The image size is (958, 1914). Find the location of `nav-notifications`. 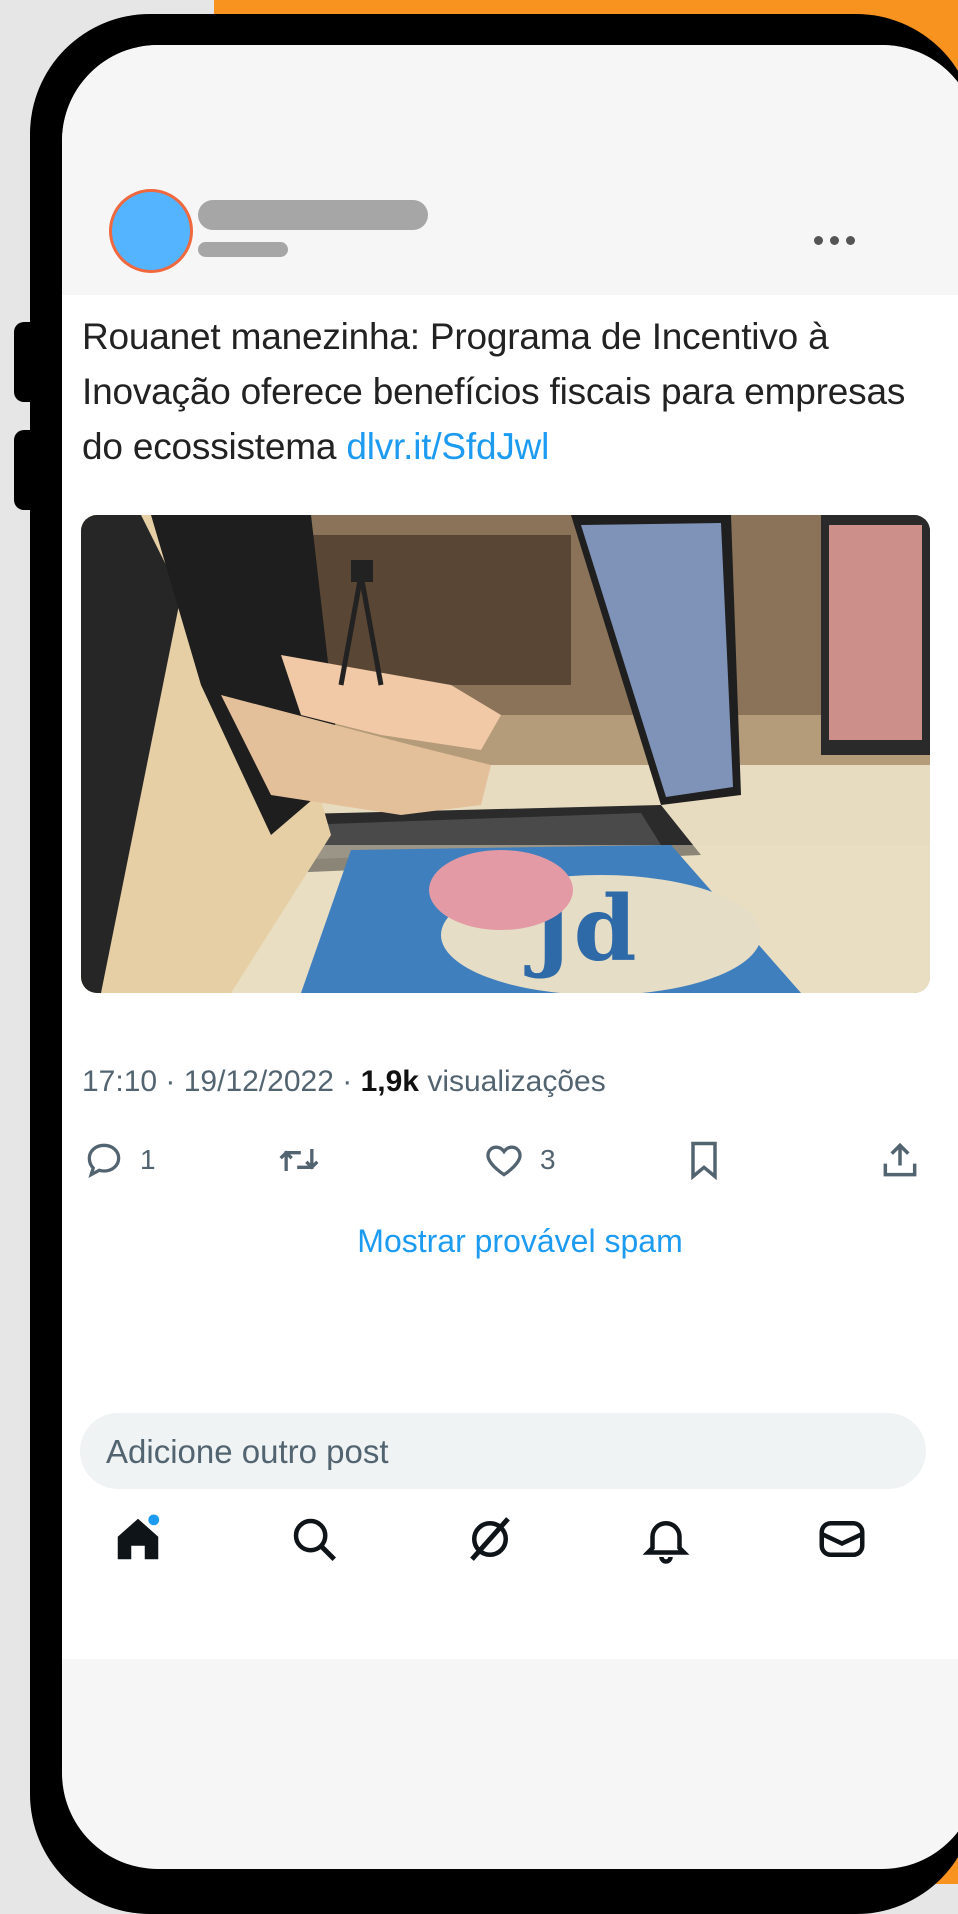

nav-notifications is located at coordinates (666, 1539).